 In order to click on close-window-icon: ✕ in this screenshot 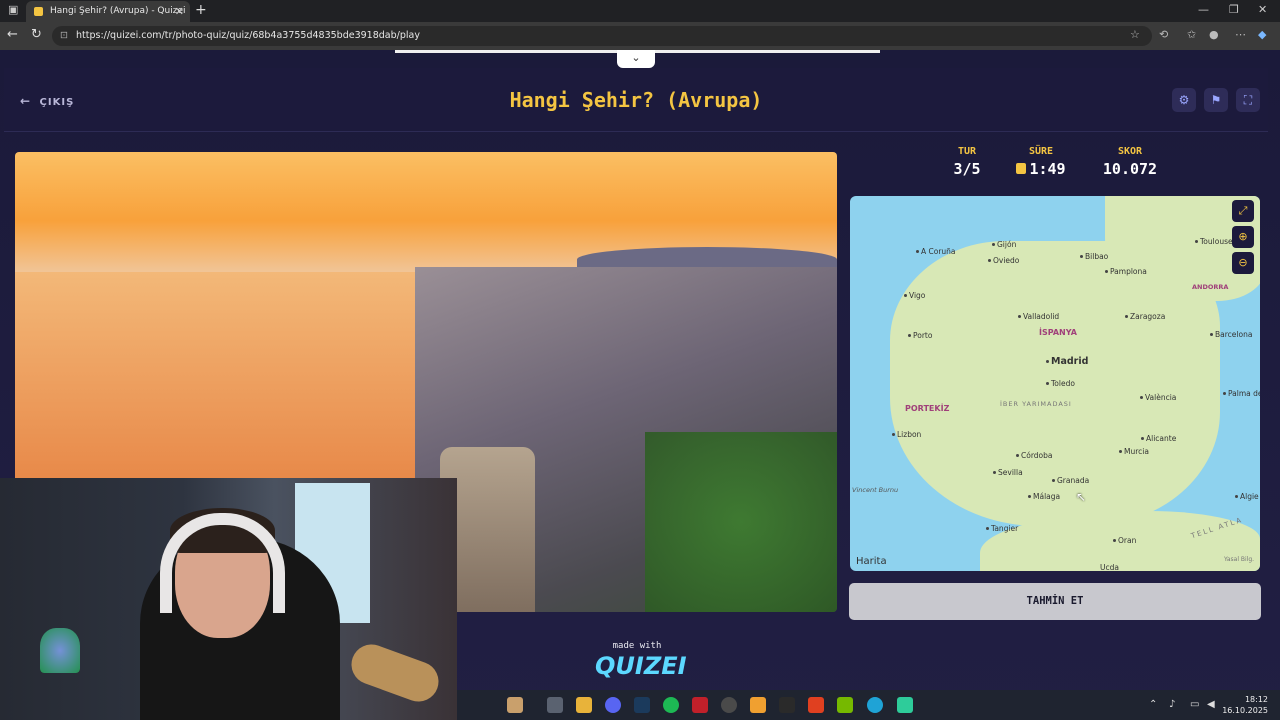, I will do `click(1262, 9)`.